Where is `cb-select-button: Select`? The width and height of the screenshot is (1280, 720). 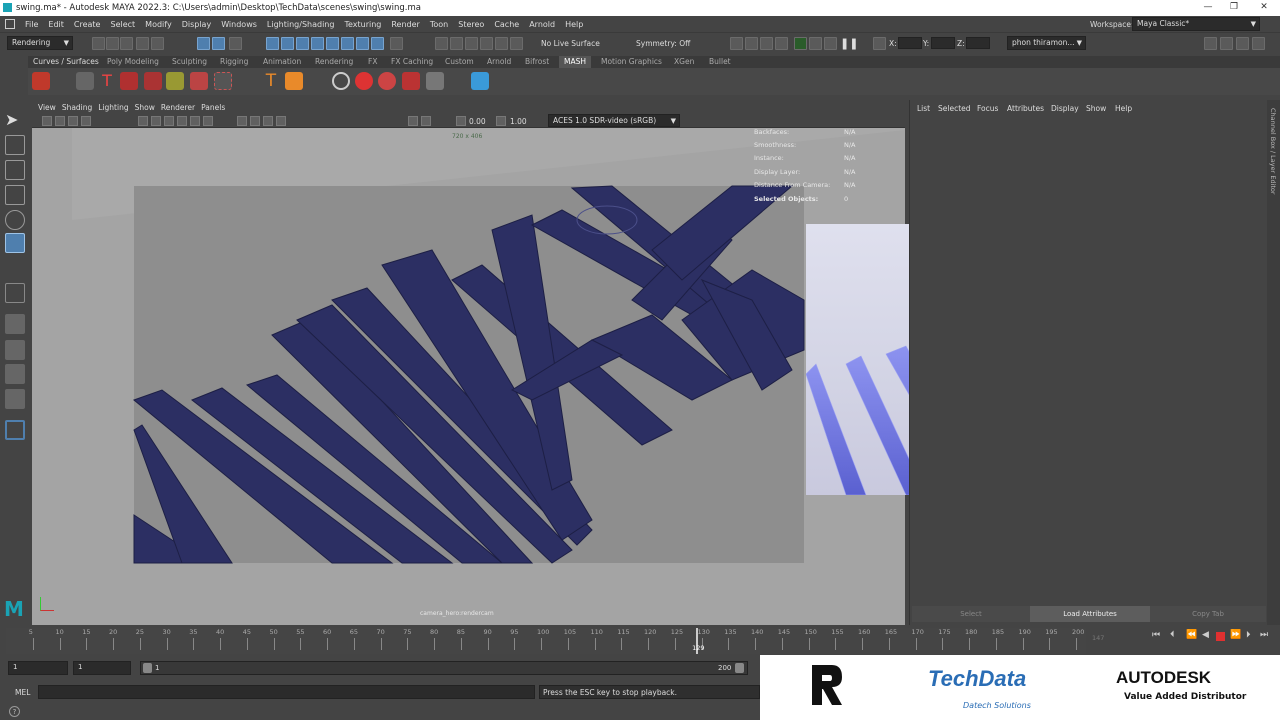
cb-select-button: Select is located at coordinates (971, 614).